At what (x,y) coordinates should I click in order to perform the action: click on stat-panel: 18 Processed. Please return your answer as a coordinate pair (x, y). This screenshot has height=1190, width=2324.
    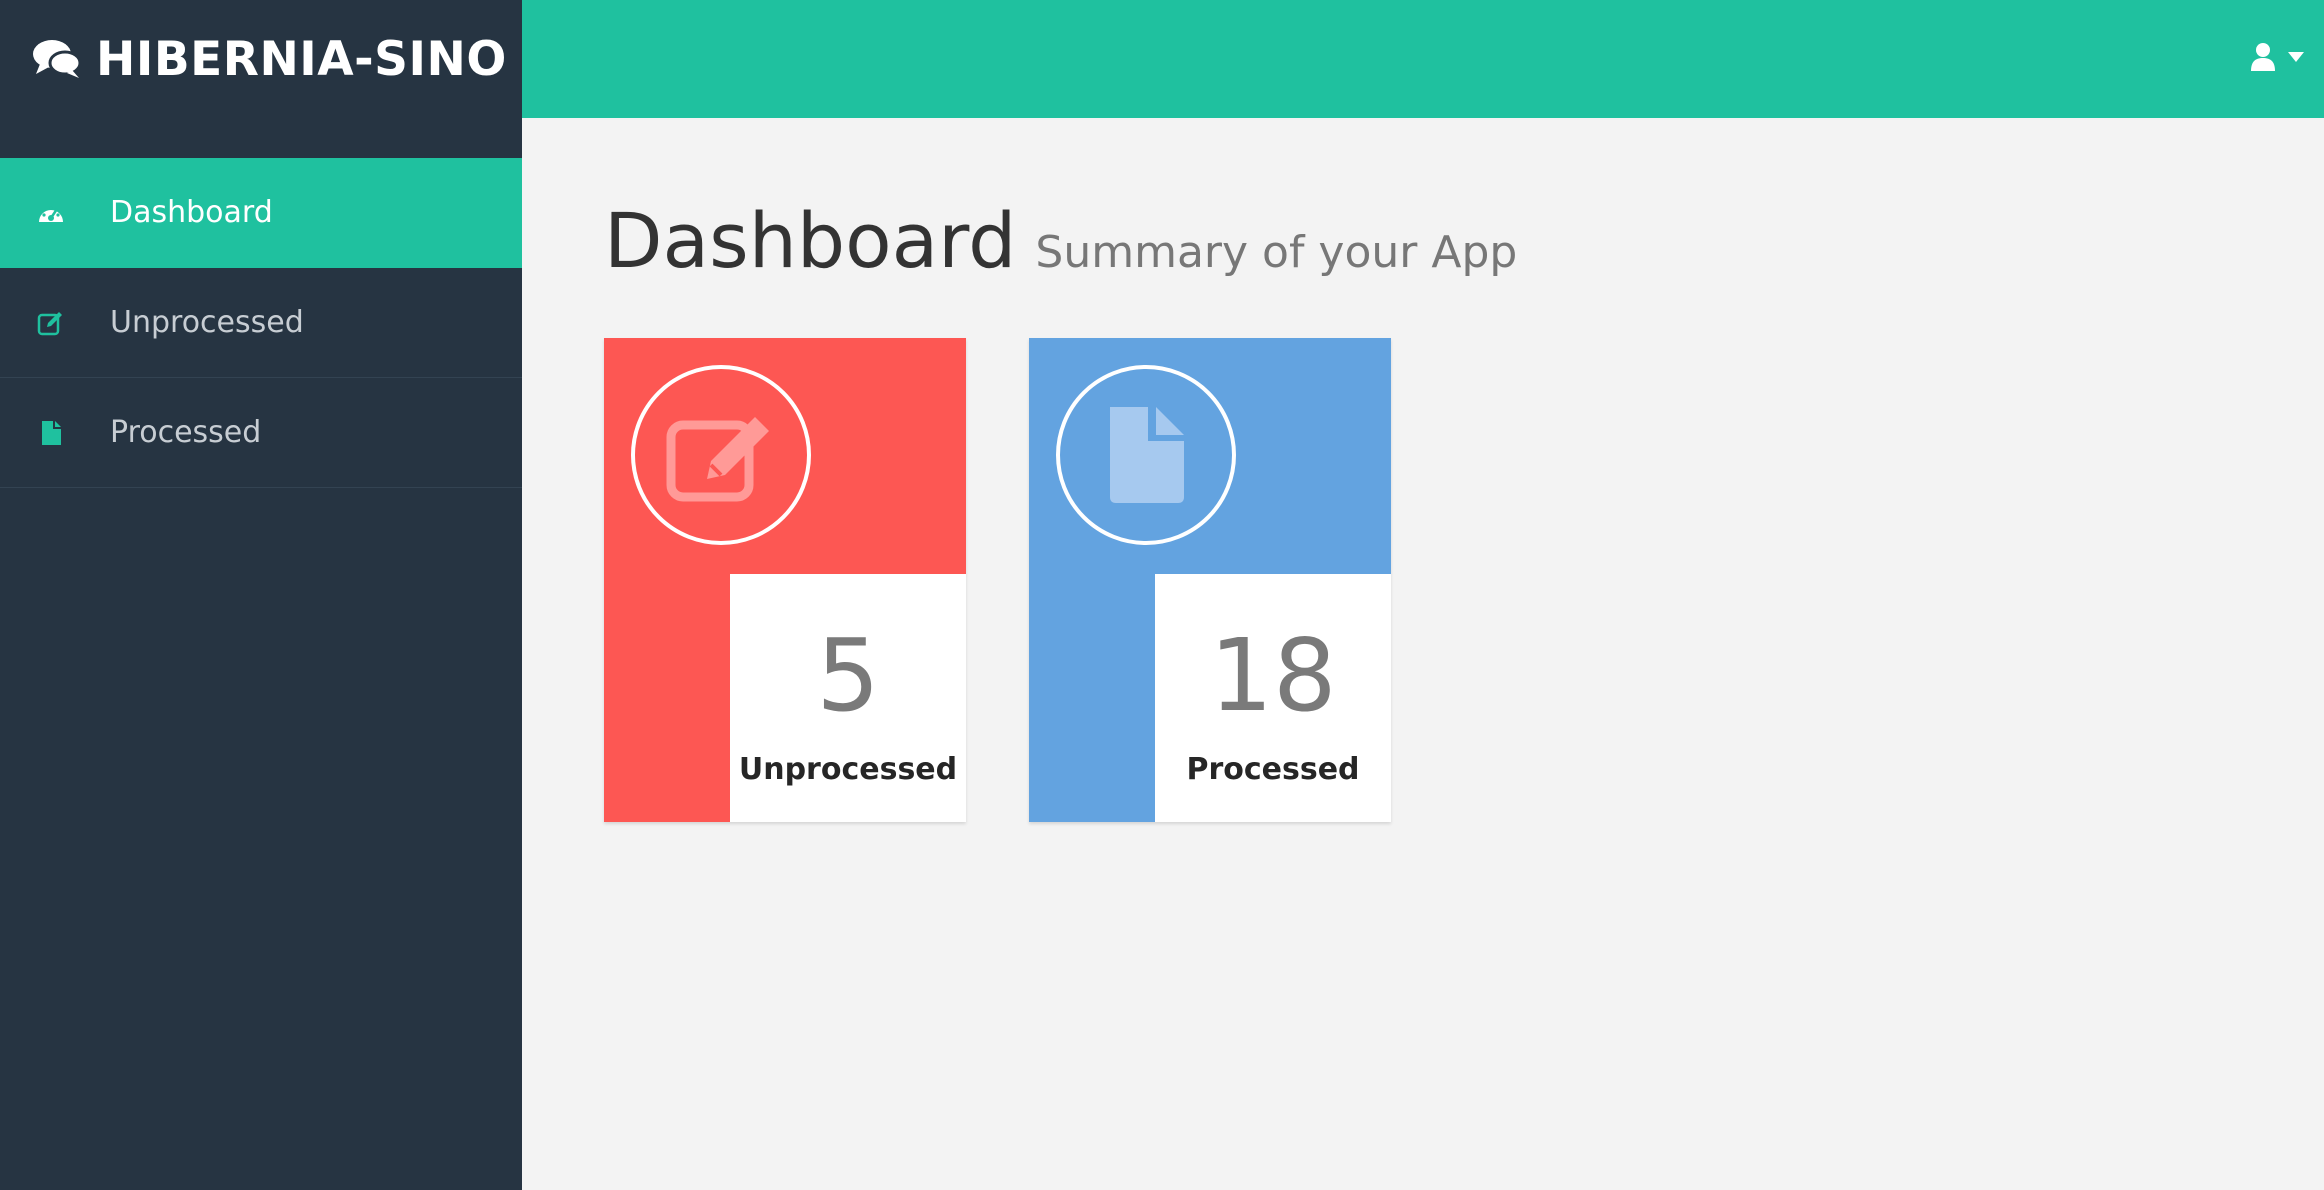
    Looking at the image, I should click on (1273, 698).